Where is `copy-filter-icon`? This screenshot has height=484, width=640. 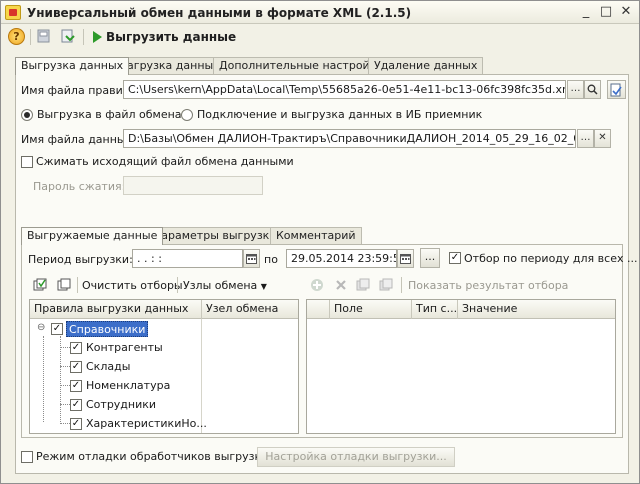 copy-filter-icon is located at coordinates (363, 285).